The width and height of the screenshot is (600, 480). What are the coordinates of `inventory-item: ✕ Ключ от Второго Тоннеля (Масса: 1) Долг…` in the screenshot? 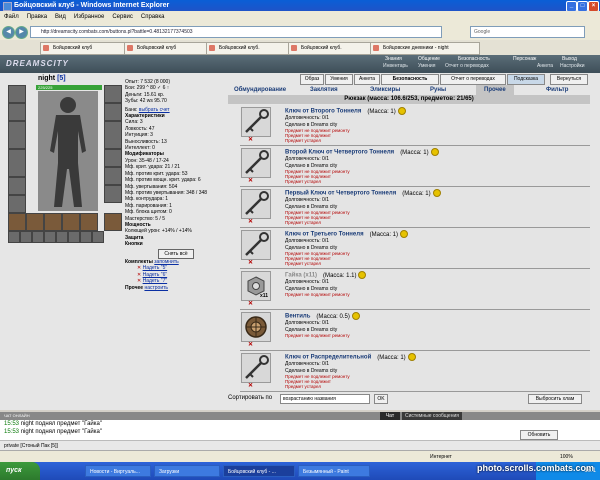 It's located at (415, 125).